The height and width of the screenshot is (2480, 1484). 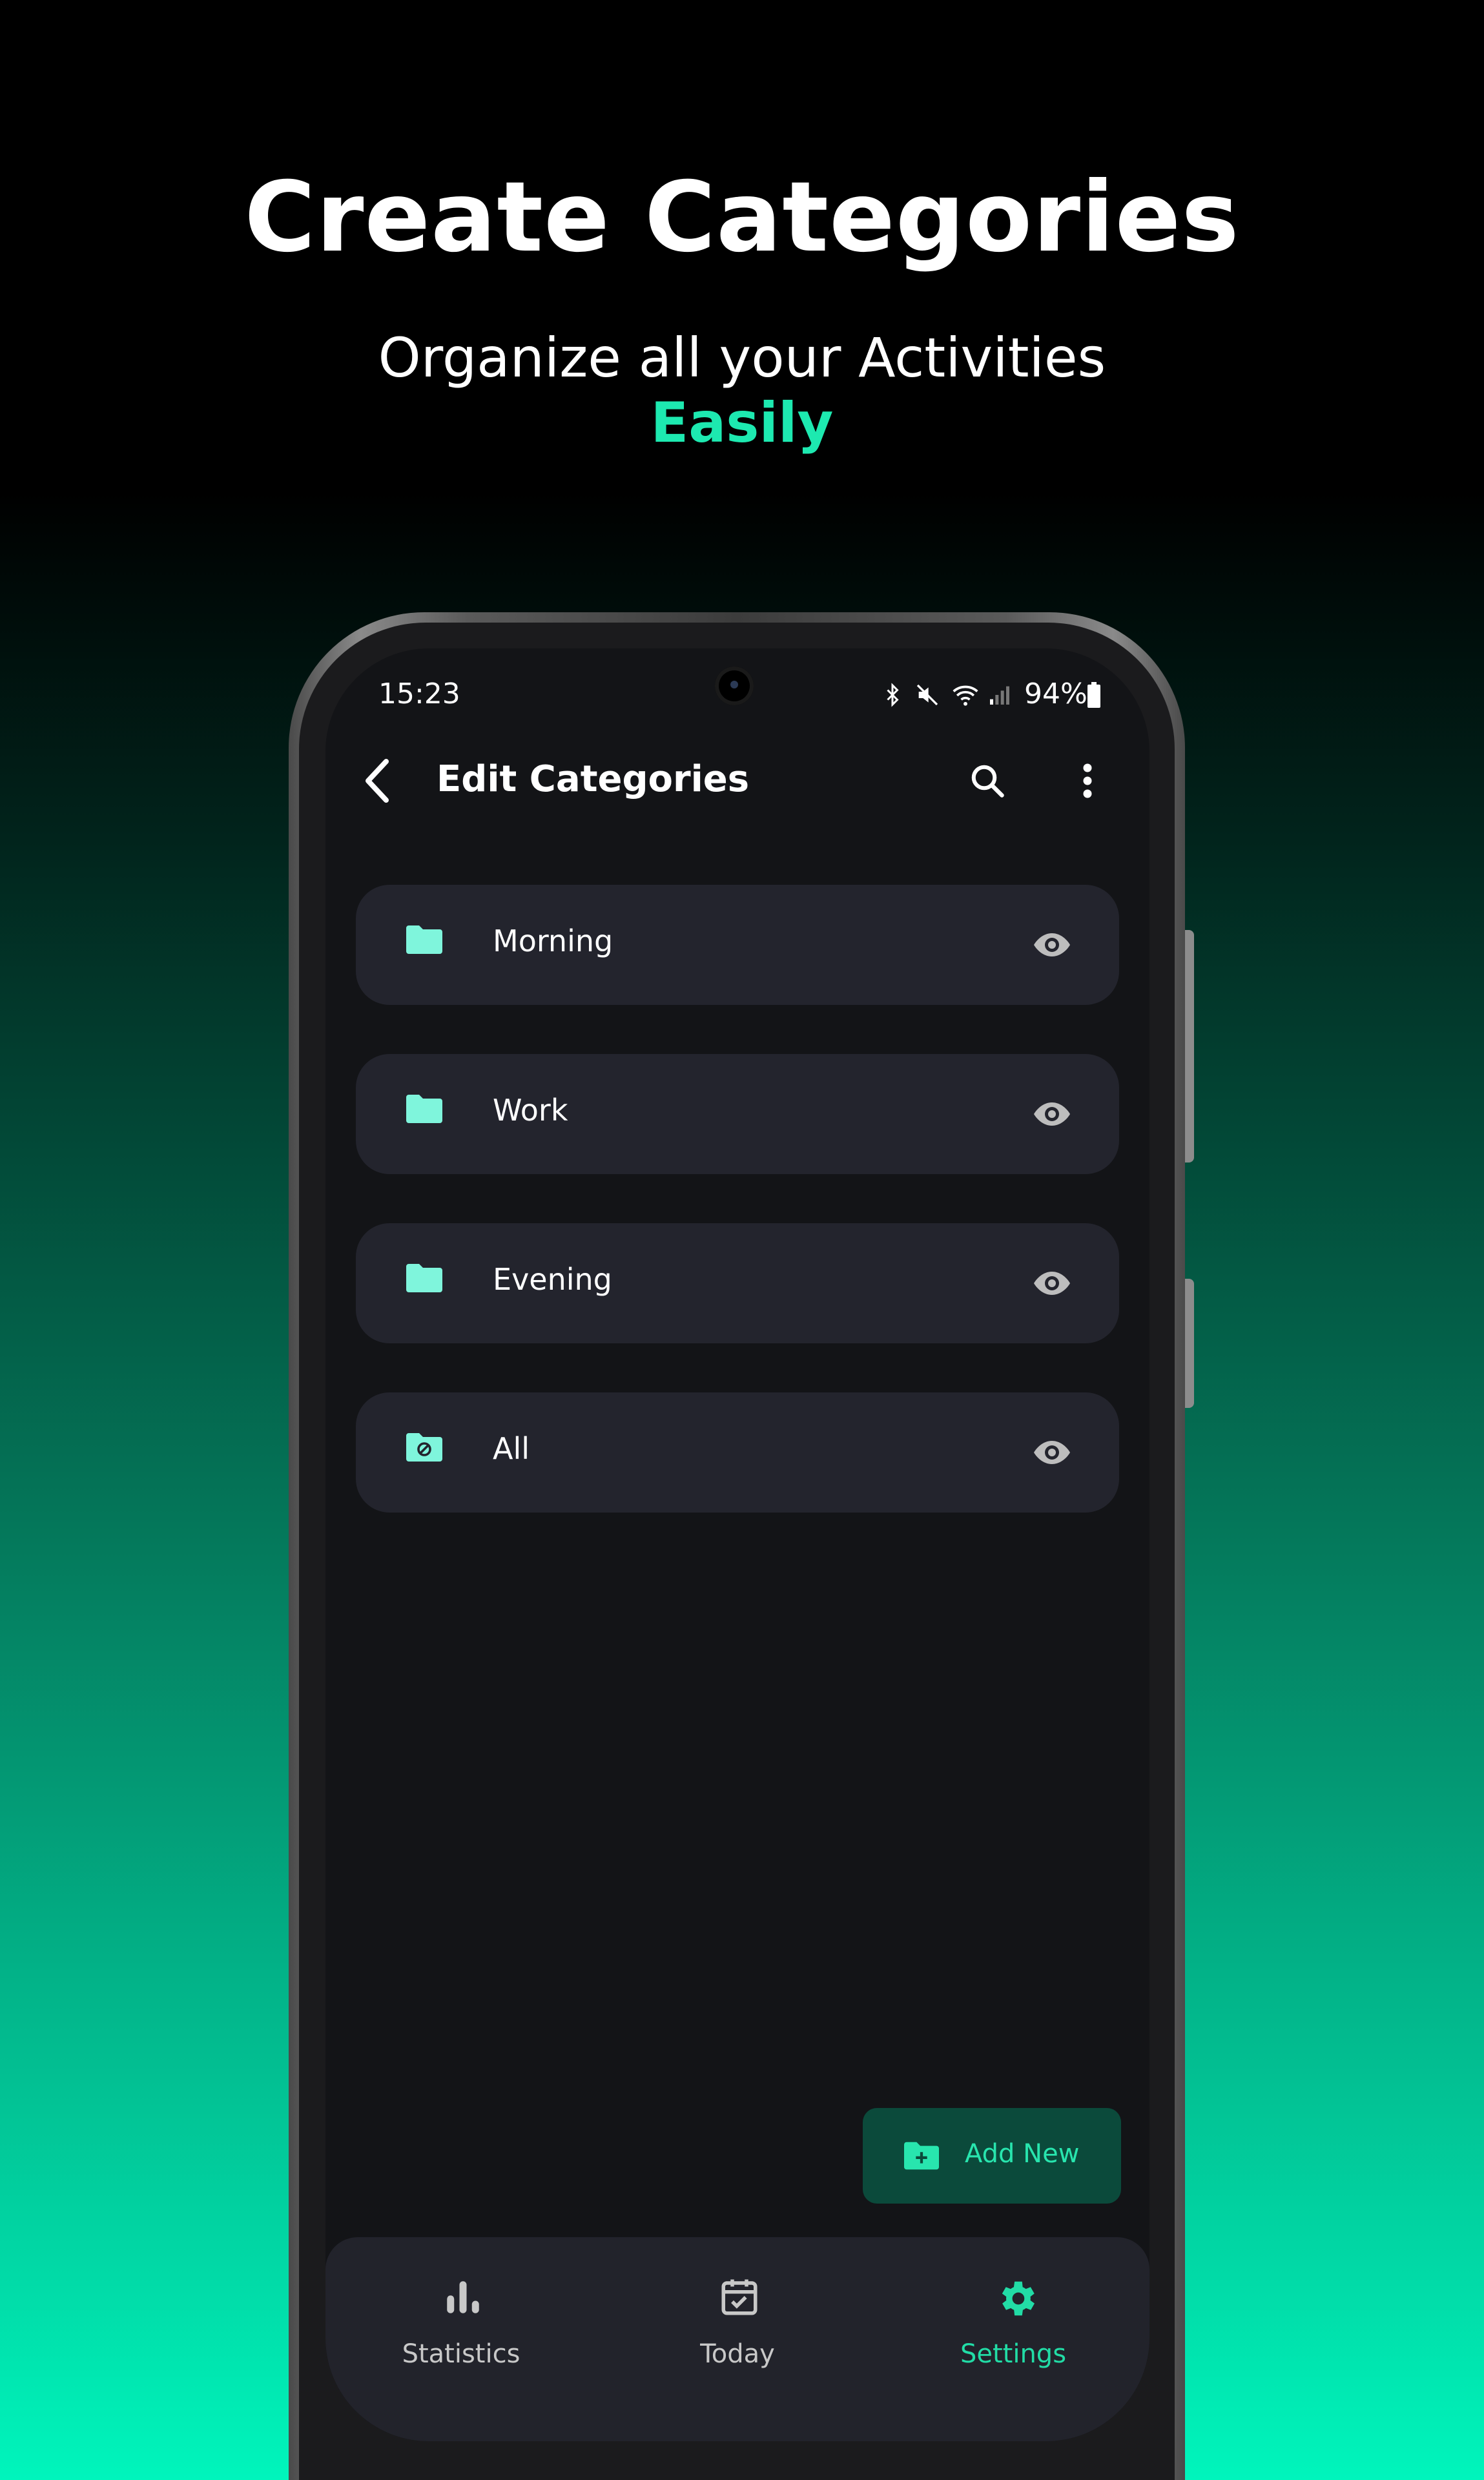 I want to click on back-button, so click(x=377, y=781).